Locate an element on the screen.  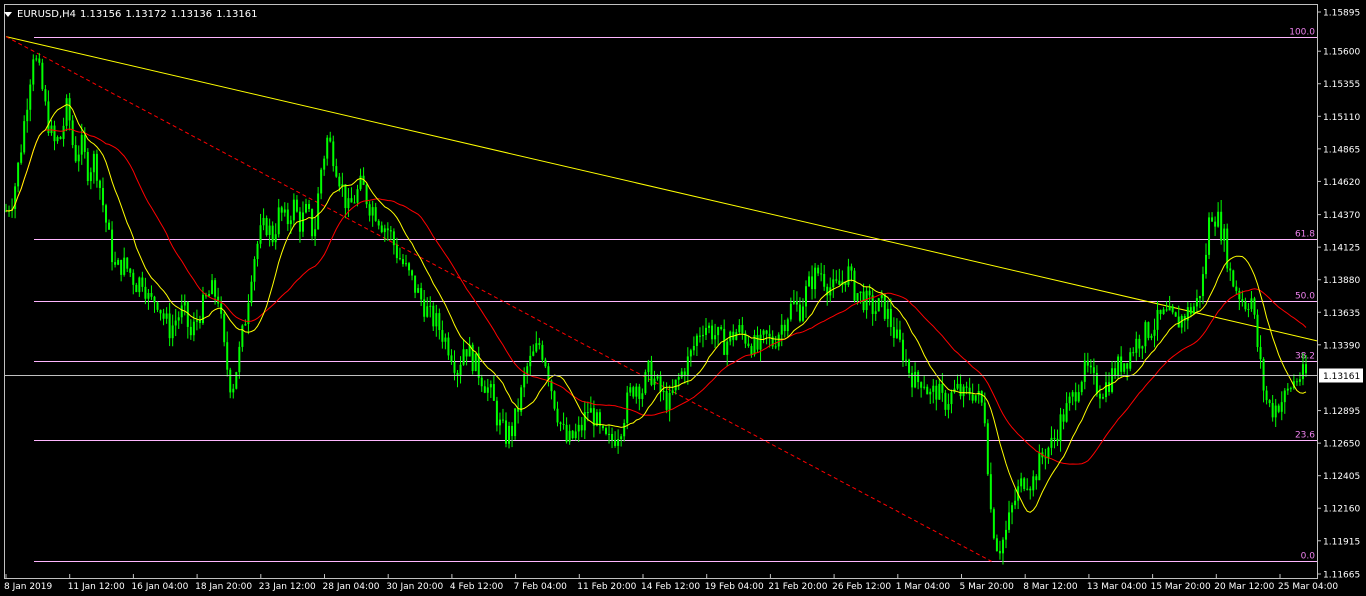
x-tick-label: 21 Feb 20:00 is located at coordinates (797, 587).